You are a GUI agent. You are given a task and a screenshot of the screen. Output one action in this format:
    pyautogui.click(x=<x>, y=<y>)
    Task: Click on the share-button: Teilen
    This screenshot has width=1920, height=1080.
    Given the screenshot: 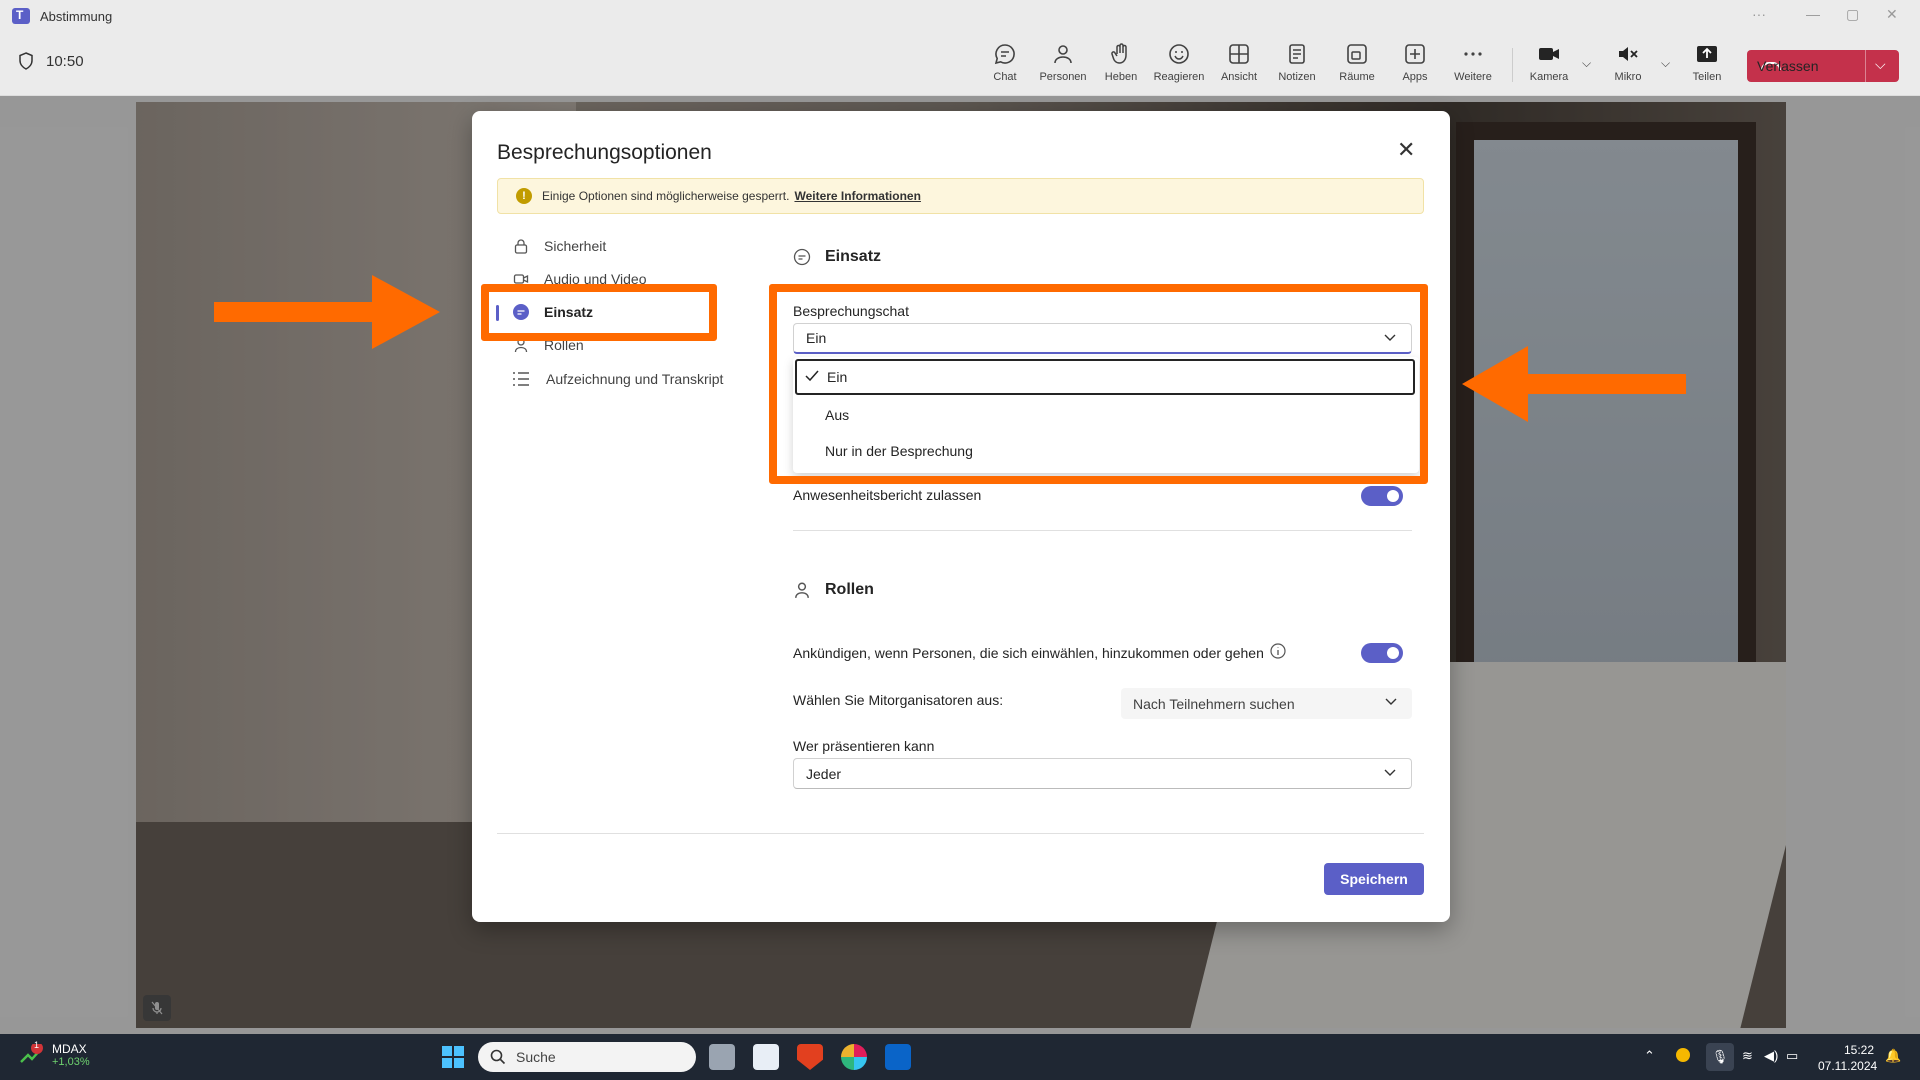 What is the action you would take?
    pyautogui.click(x=1707, y=62)
    